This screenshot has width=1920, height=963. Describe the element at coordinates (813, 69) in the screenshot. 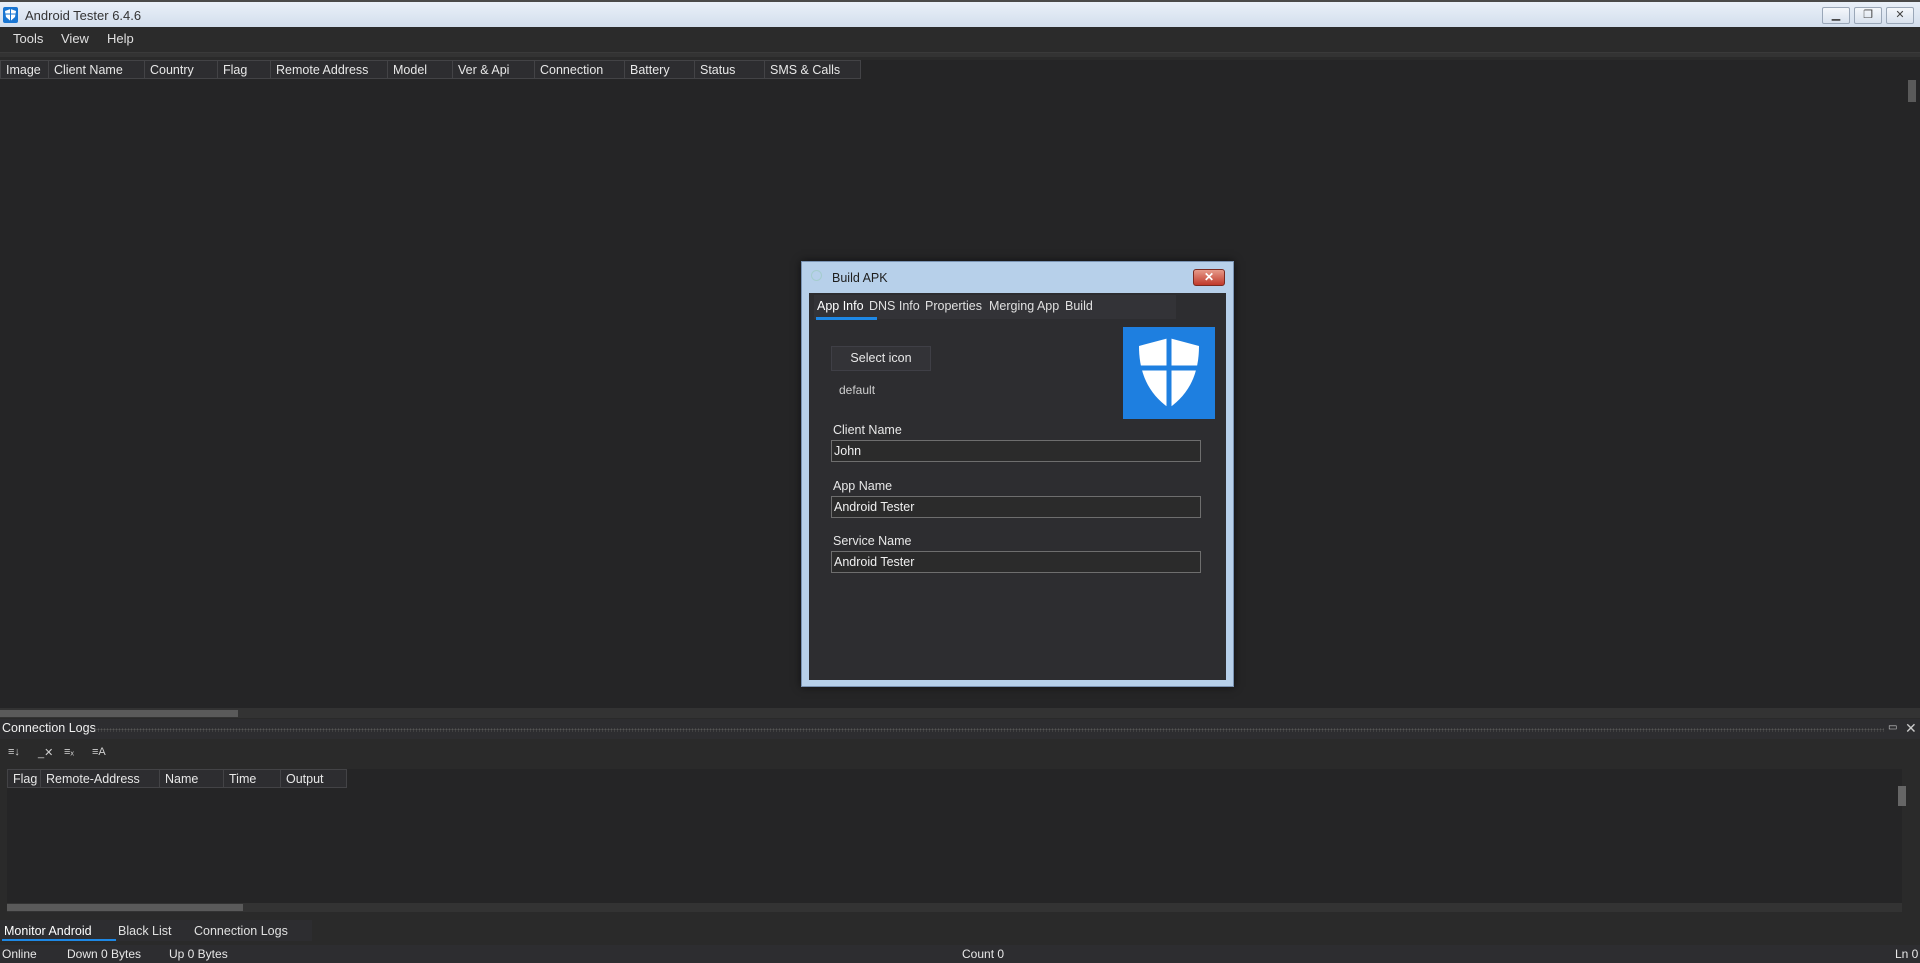

I see `column-sms-calls: SMS & Calls` at that location.